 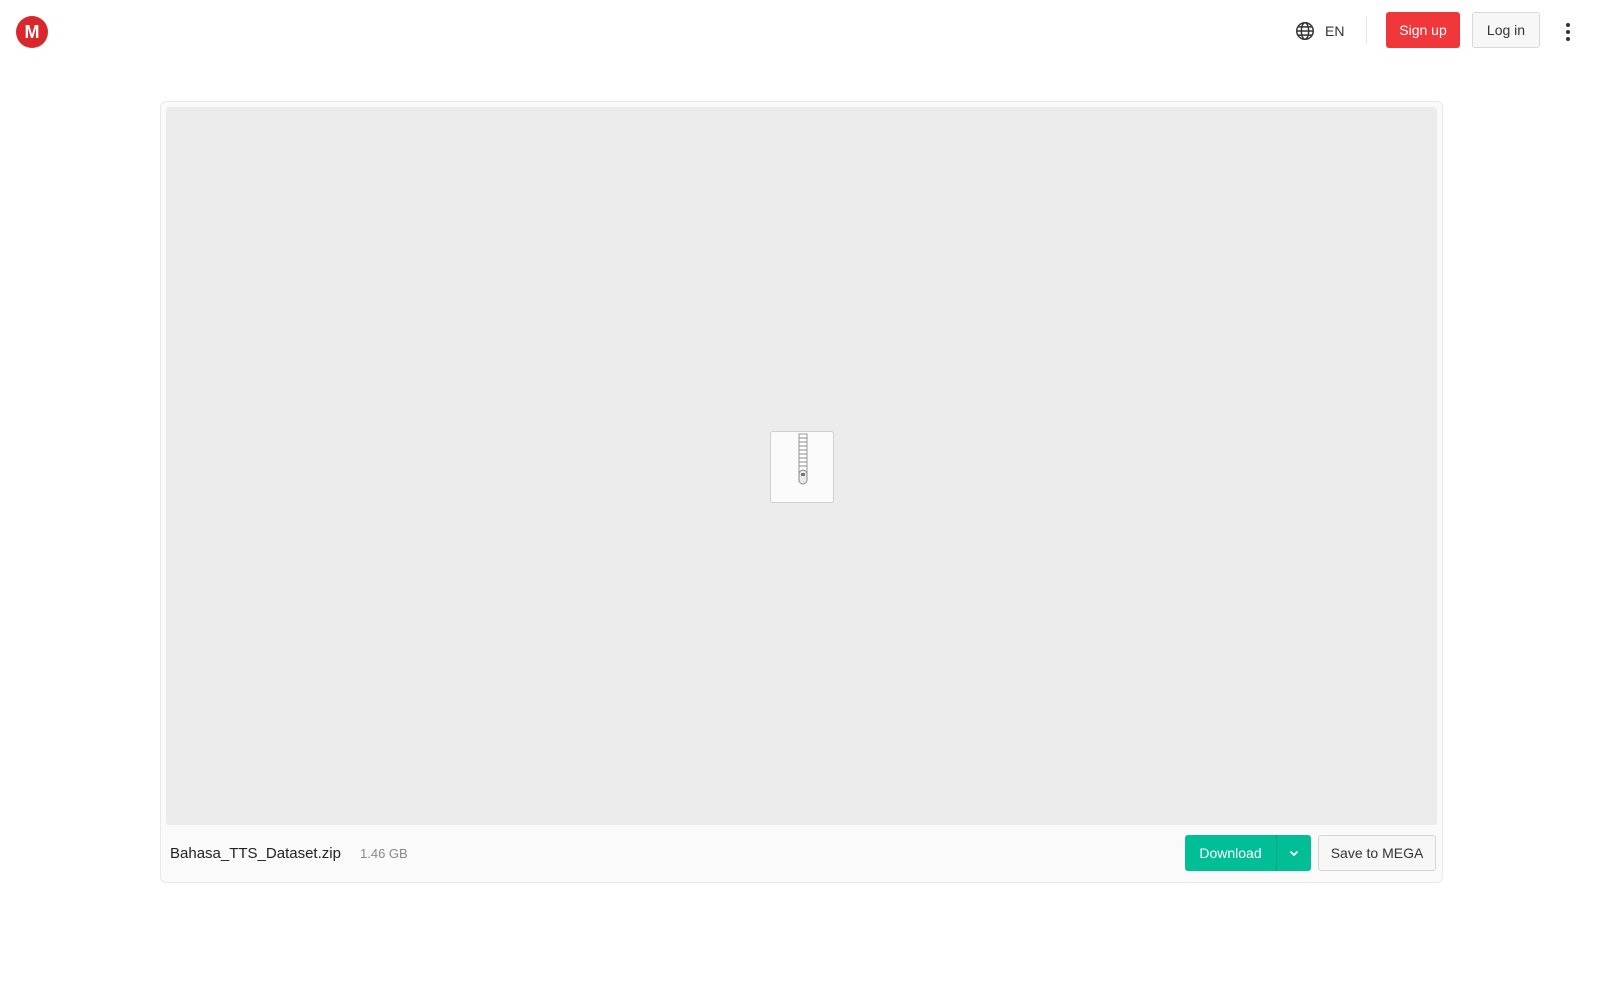 I want to click on file-size: 1.46 GB, so click(x=384, y=853).